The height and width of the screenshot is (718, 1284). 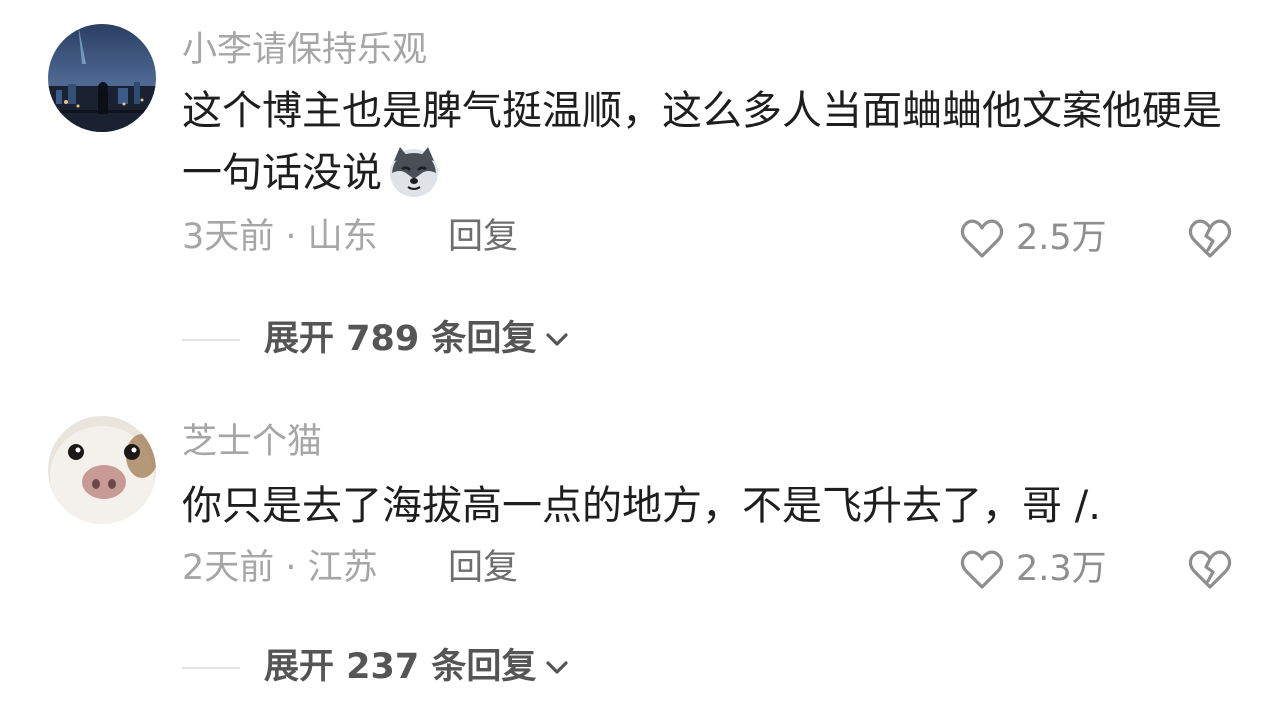 I want to click on like-button: 2.5万, so click(x=1032, y=238).